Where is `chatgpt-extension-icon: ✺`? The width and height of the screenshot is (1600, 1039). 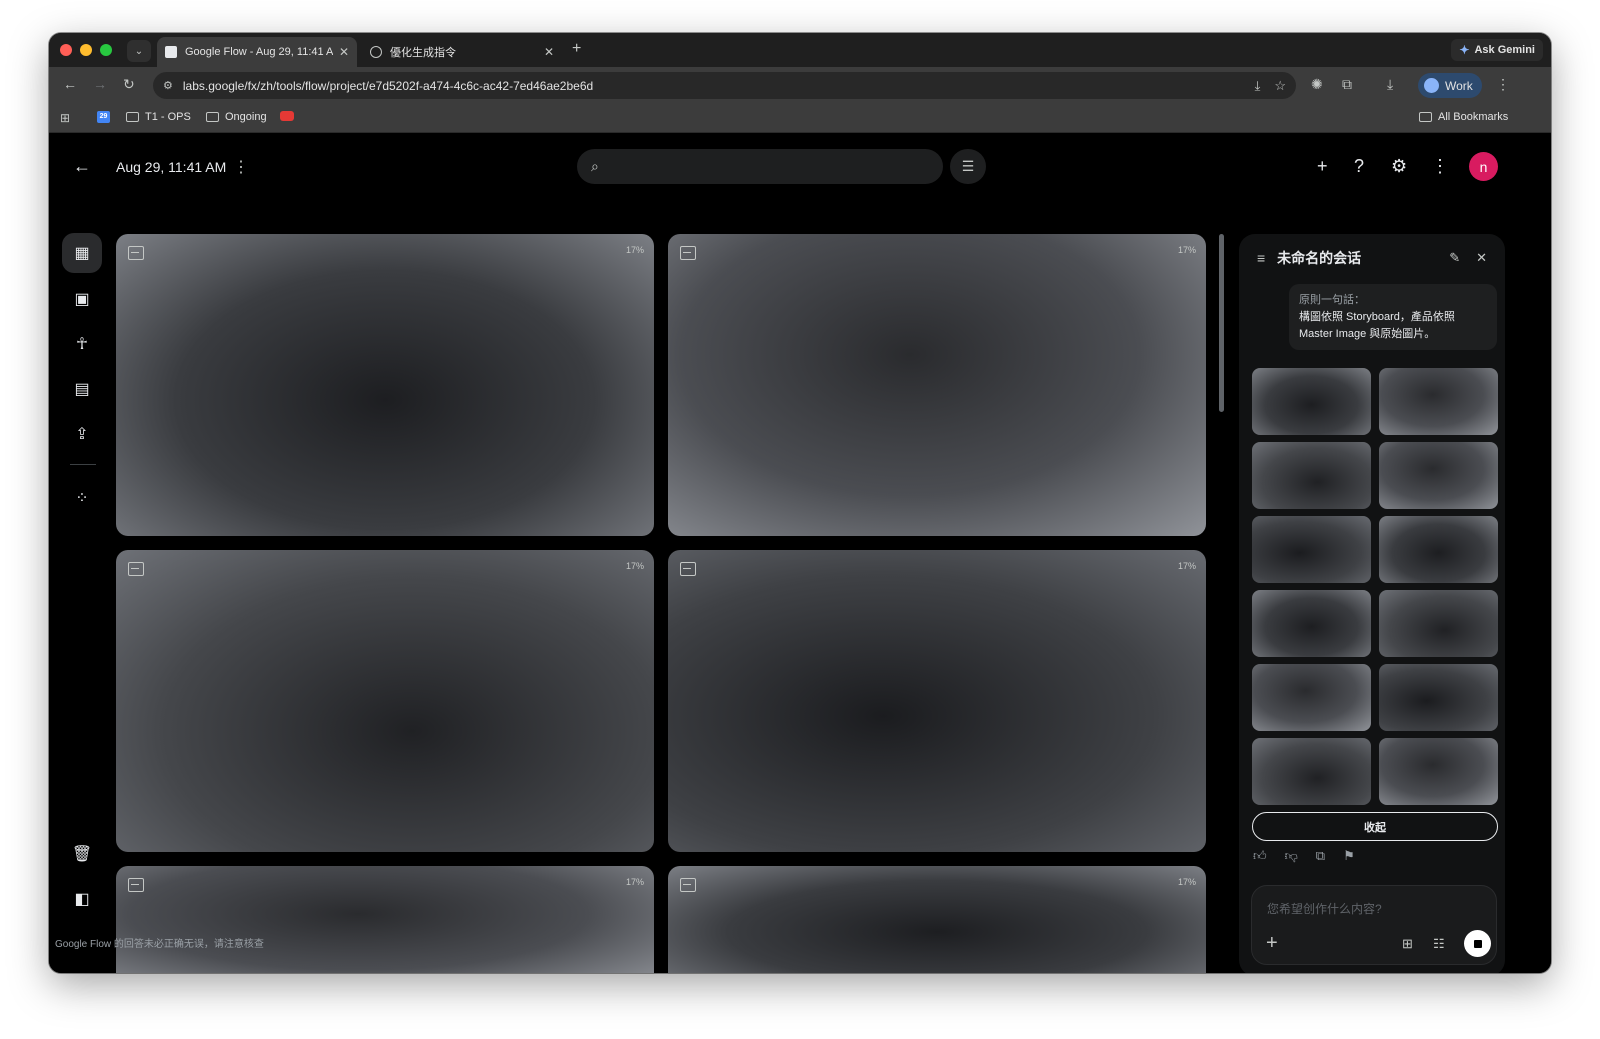 chatgpt-extension-icon: ✺ is located at coordinates (1317, 84).